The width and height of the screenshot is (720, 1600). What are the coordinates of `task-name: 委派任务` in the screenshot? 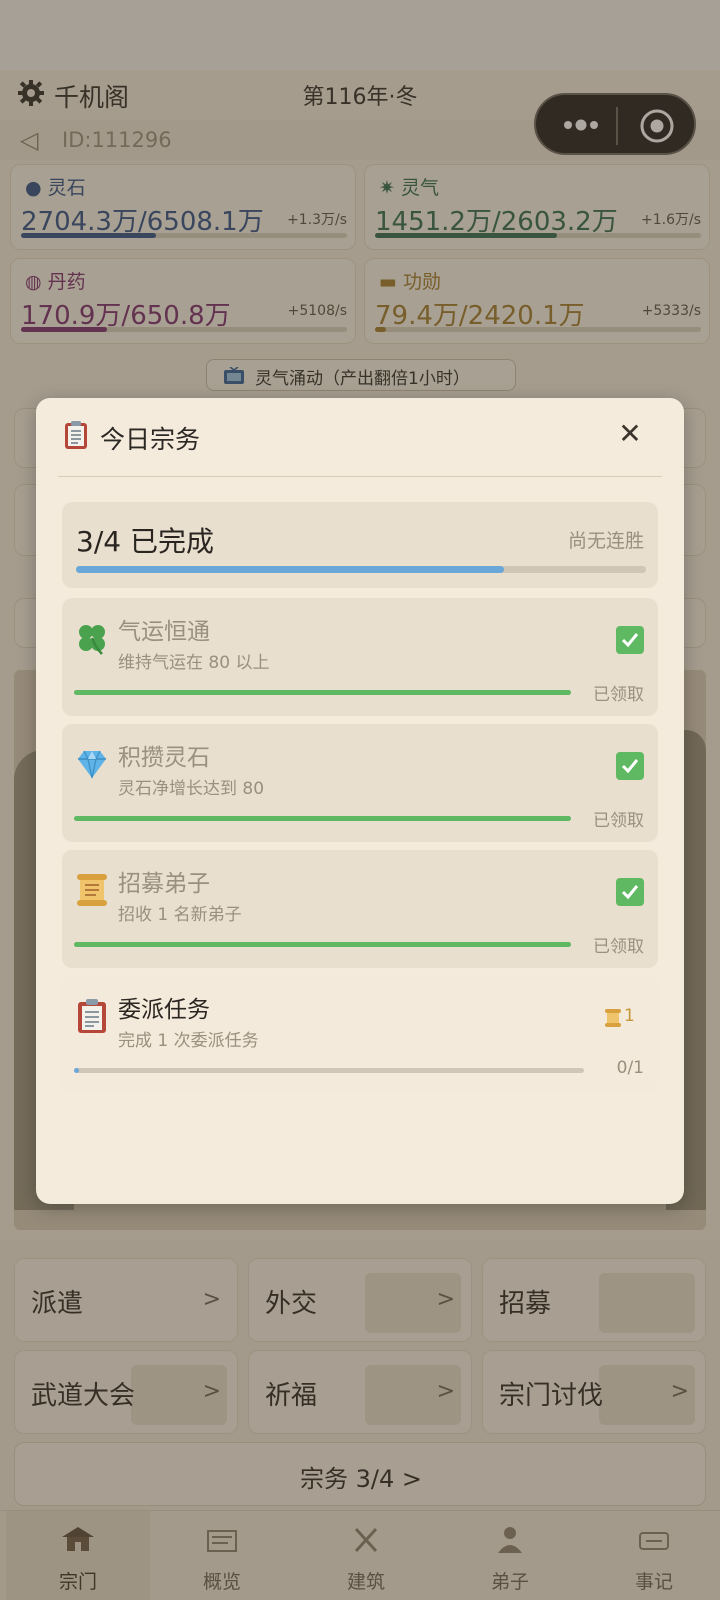 It's located at (164, 1010).